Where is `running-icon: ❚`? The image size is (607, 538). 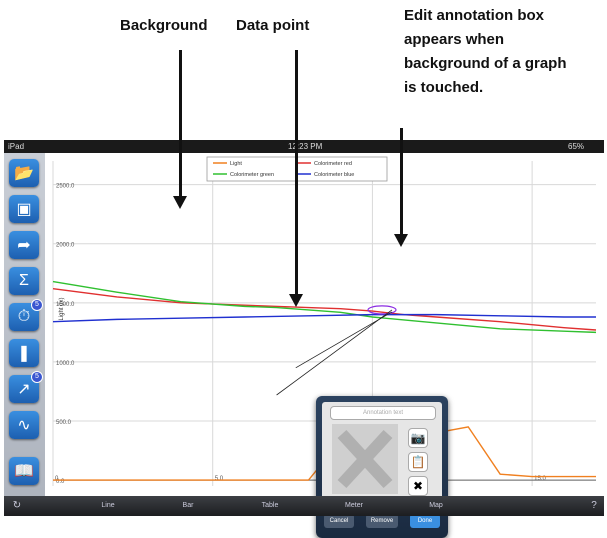
running-icon: ❚ is located at coordinates (24, 353).